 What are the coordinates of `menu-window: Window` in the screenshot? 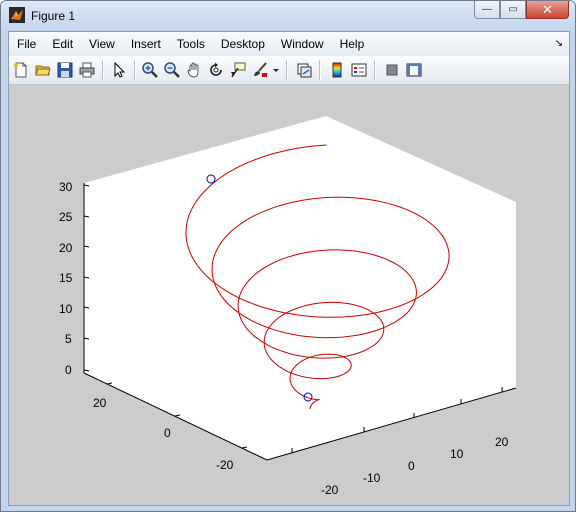 It's located at (302, 44).